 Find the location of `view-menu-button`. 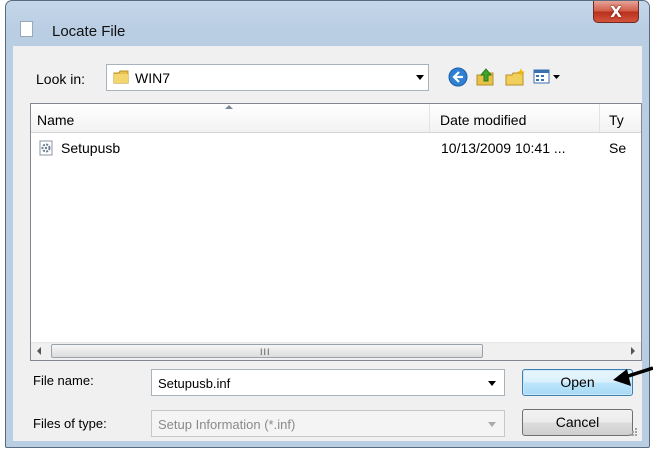

view-menu-button is located at coordinates (548, 77).